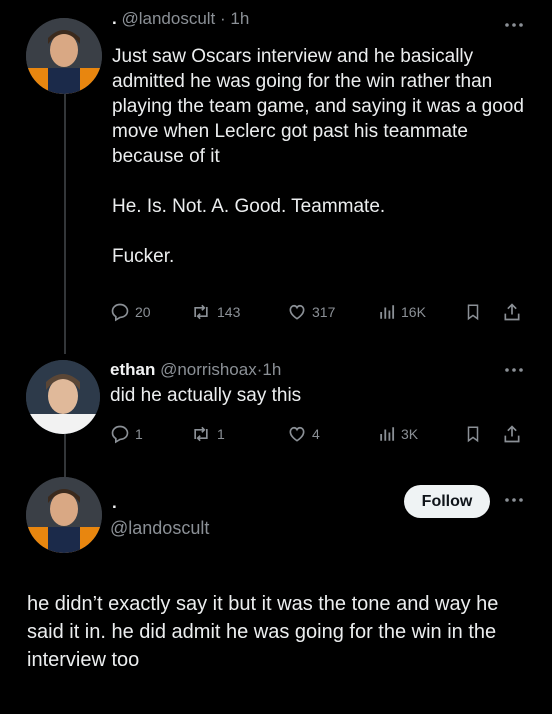 Image resolution: width=552 pixels, height=714 pixels. I want to click on tweet1-views-button: 16K, so click(402, 312).